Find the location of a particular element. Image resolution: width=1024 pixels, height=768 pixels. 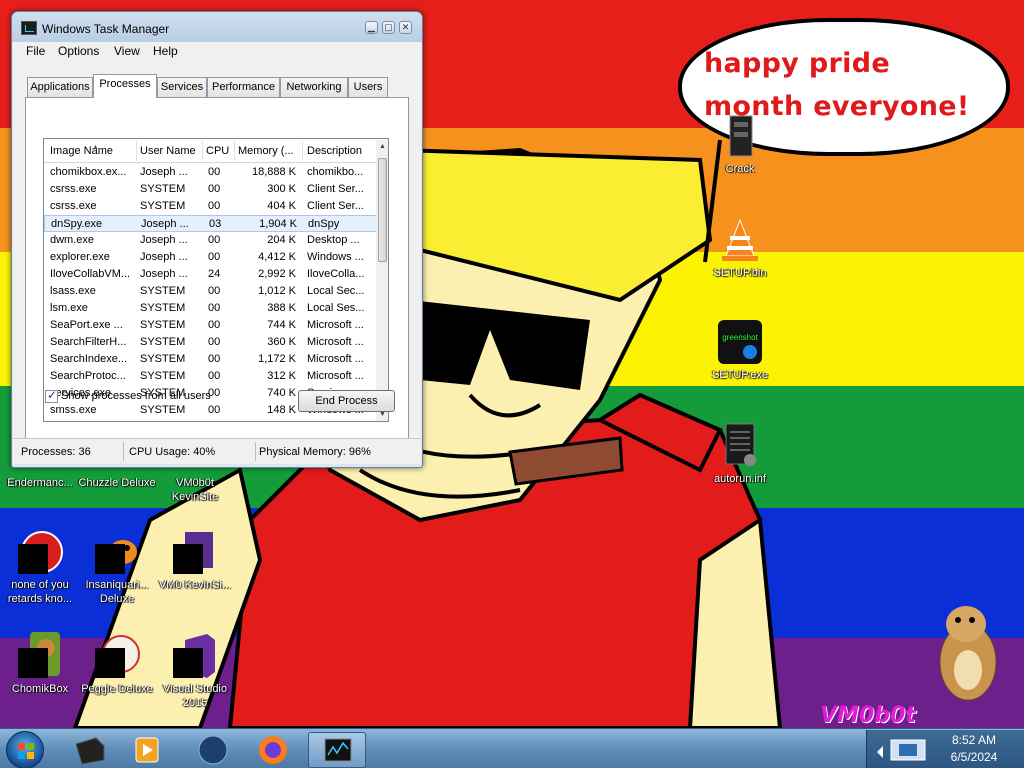

maximize-button: ▢ is located at coordinates (388, 27).